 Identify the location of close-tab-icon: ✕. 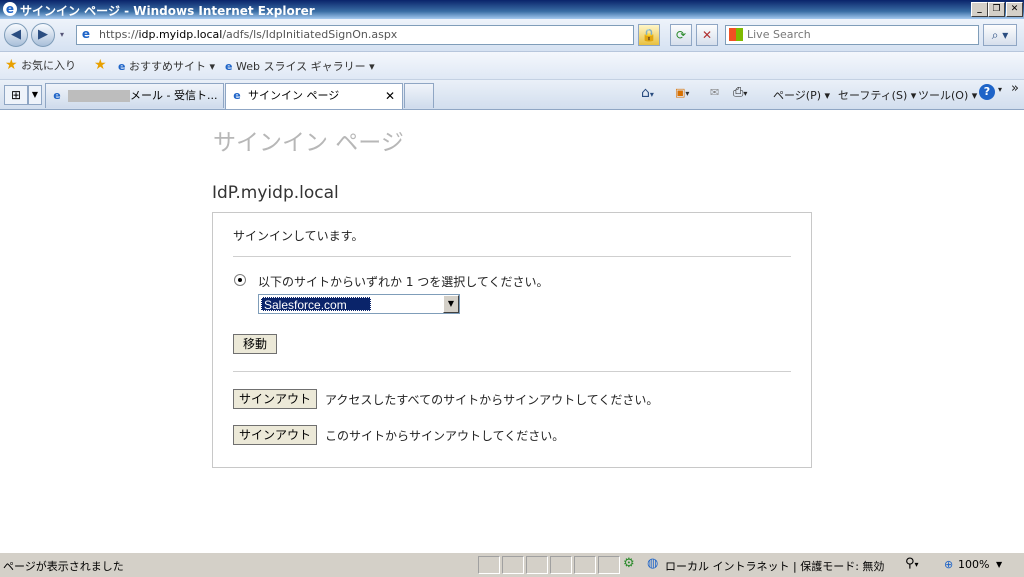
(390, 96).